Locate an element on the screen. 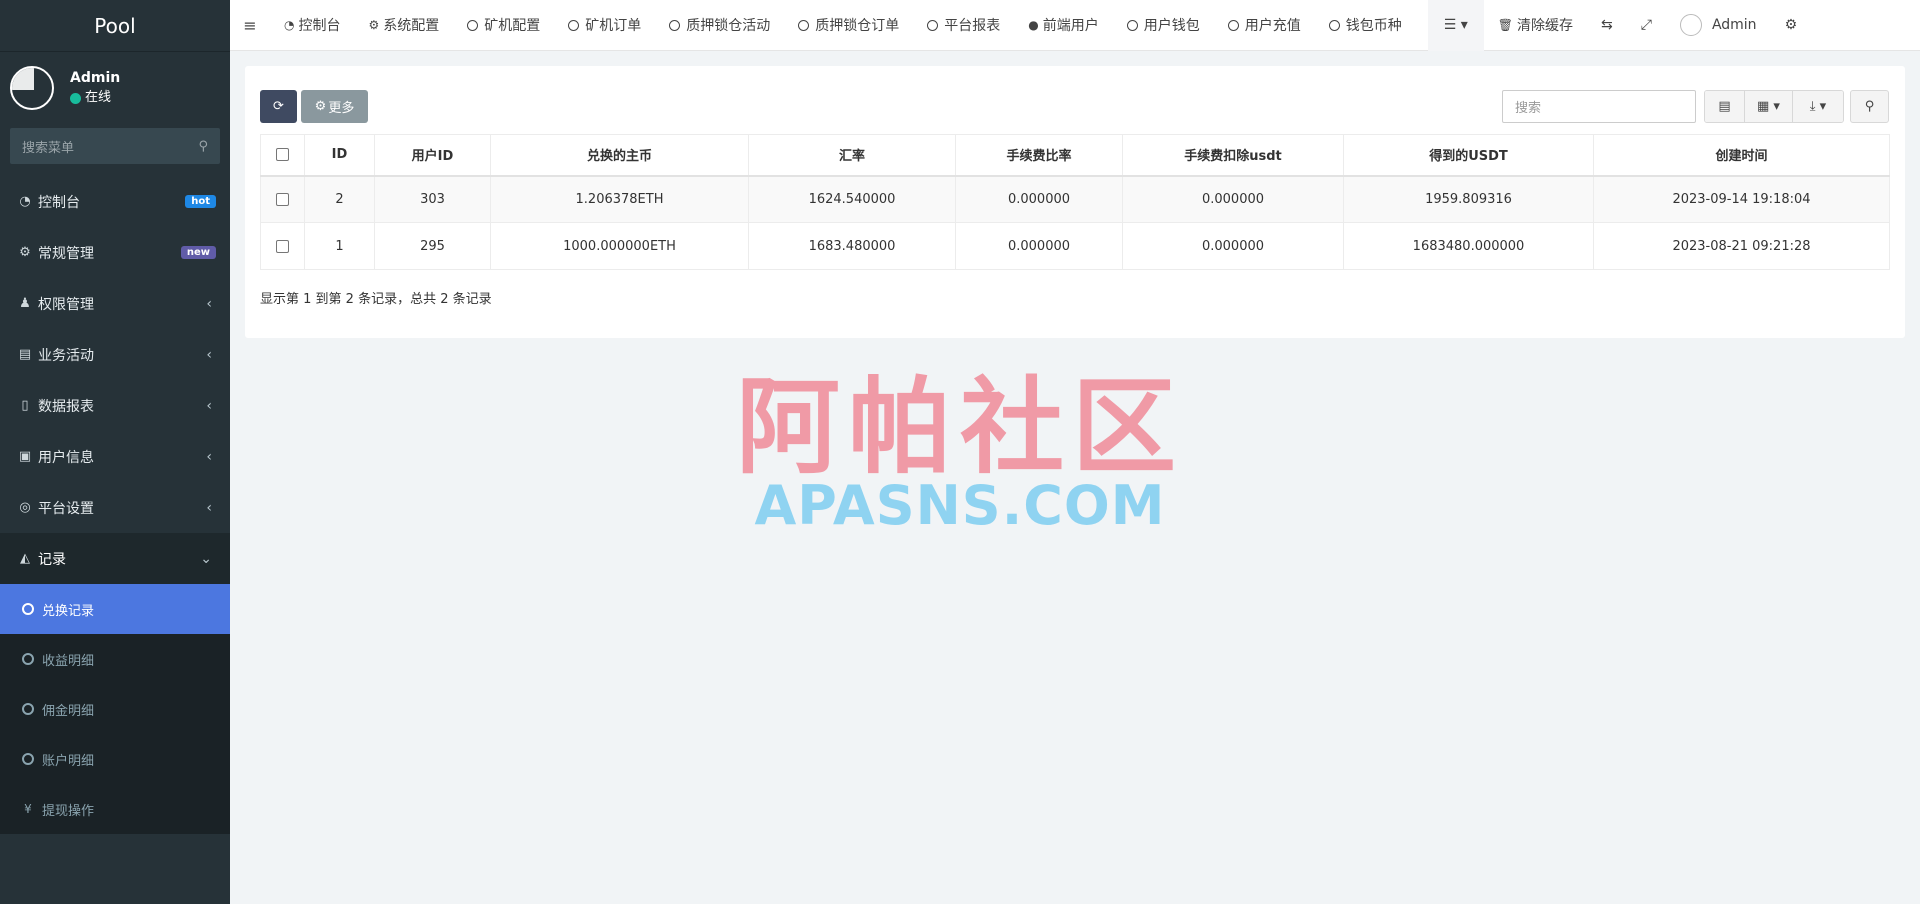  online-dot-icon is located at coordinates (75, 98).